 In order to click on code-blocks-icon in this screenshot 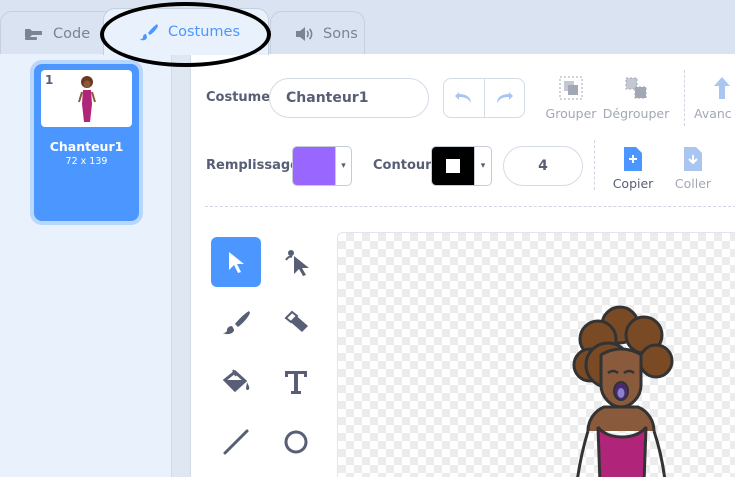, I will do `click(34, 34)`.